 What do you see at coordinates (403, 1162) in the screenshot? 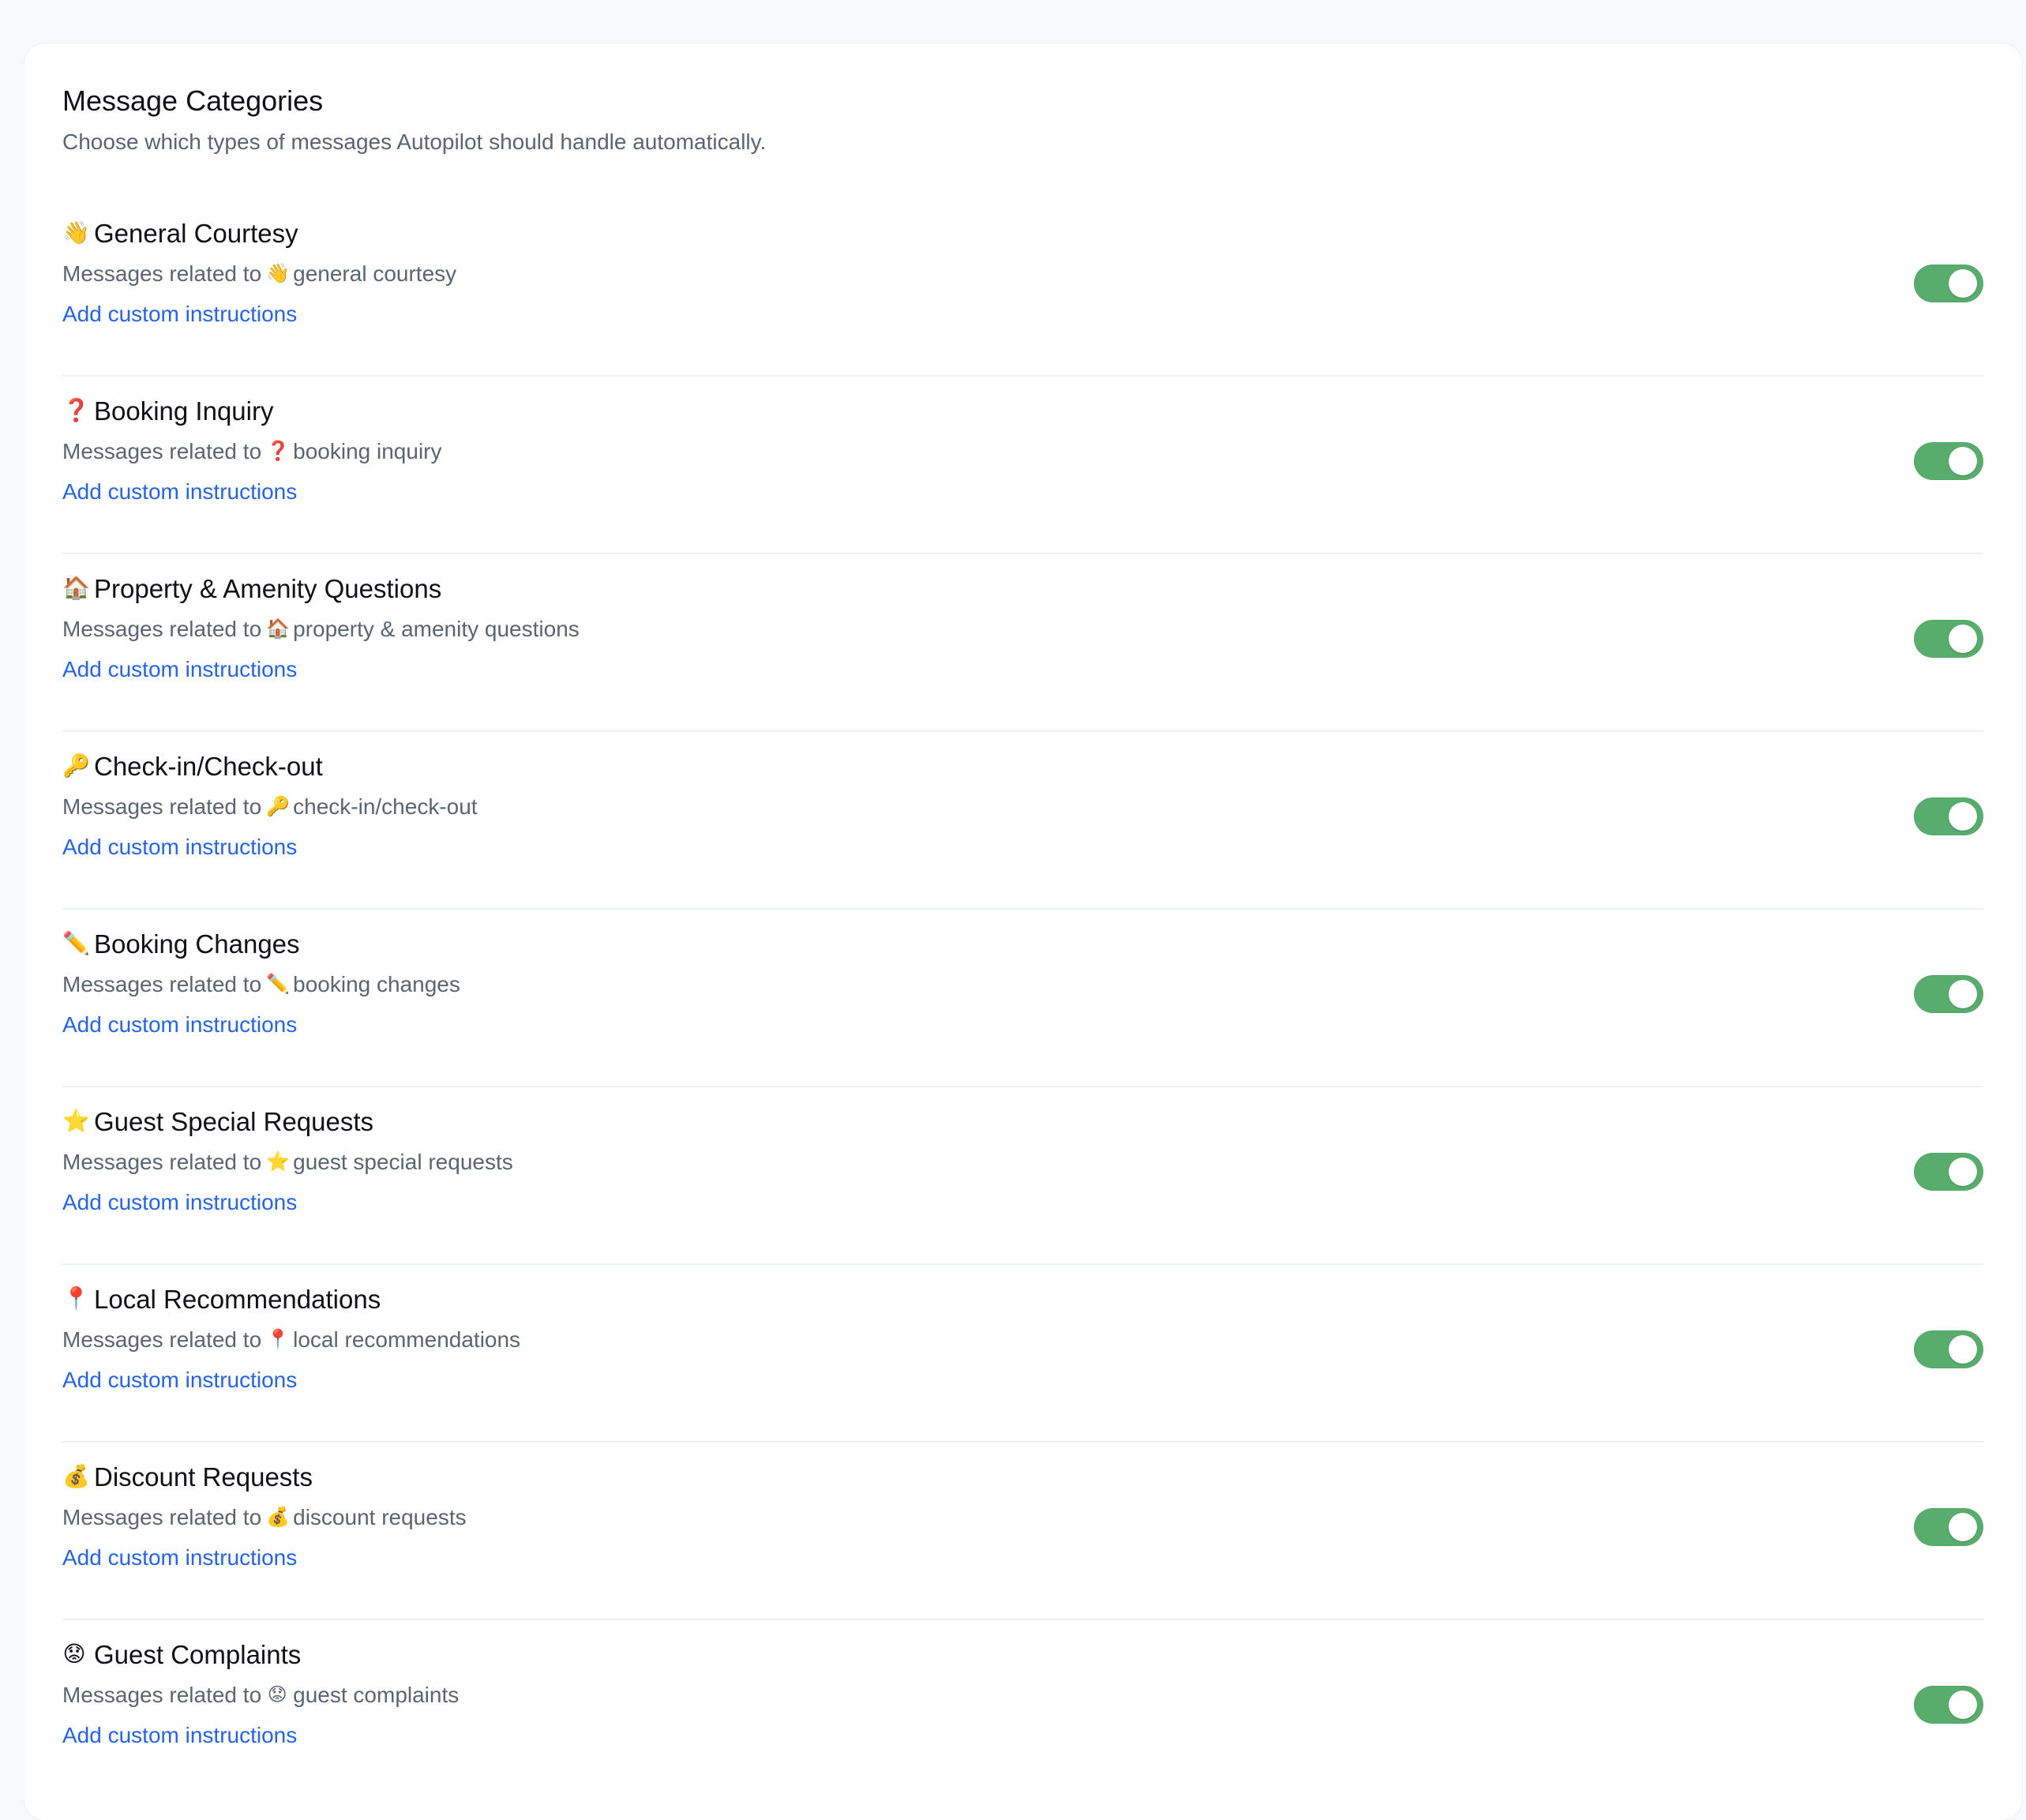
I see `description-text: guest special requests` at bounding box center [403, 1162].